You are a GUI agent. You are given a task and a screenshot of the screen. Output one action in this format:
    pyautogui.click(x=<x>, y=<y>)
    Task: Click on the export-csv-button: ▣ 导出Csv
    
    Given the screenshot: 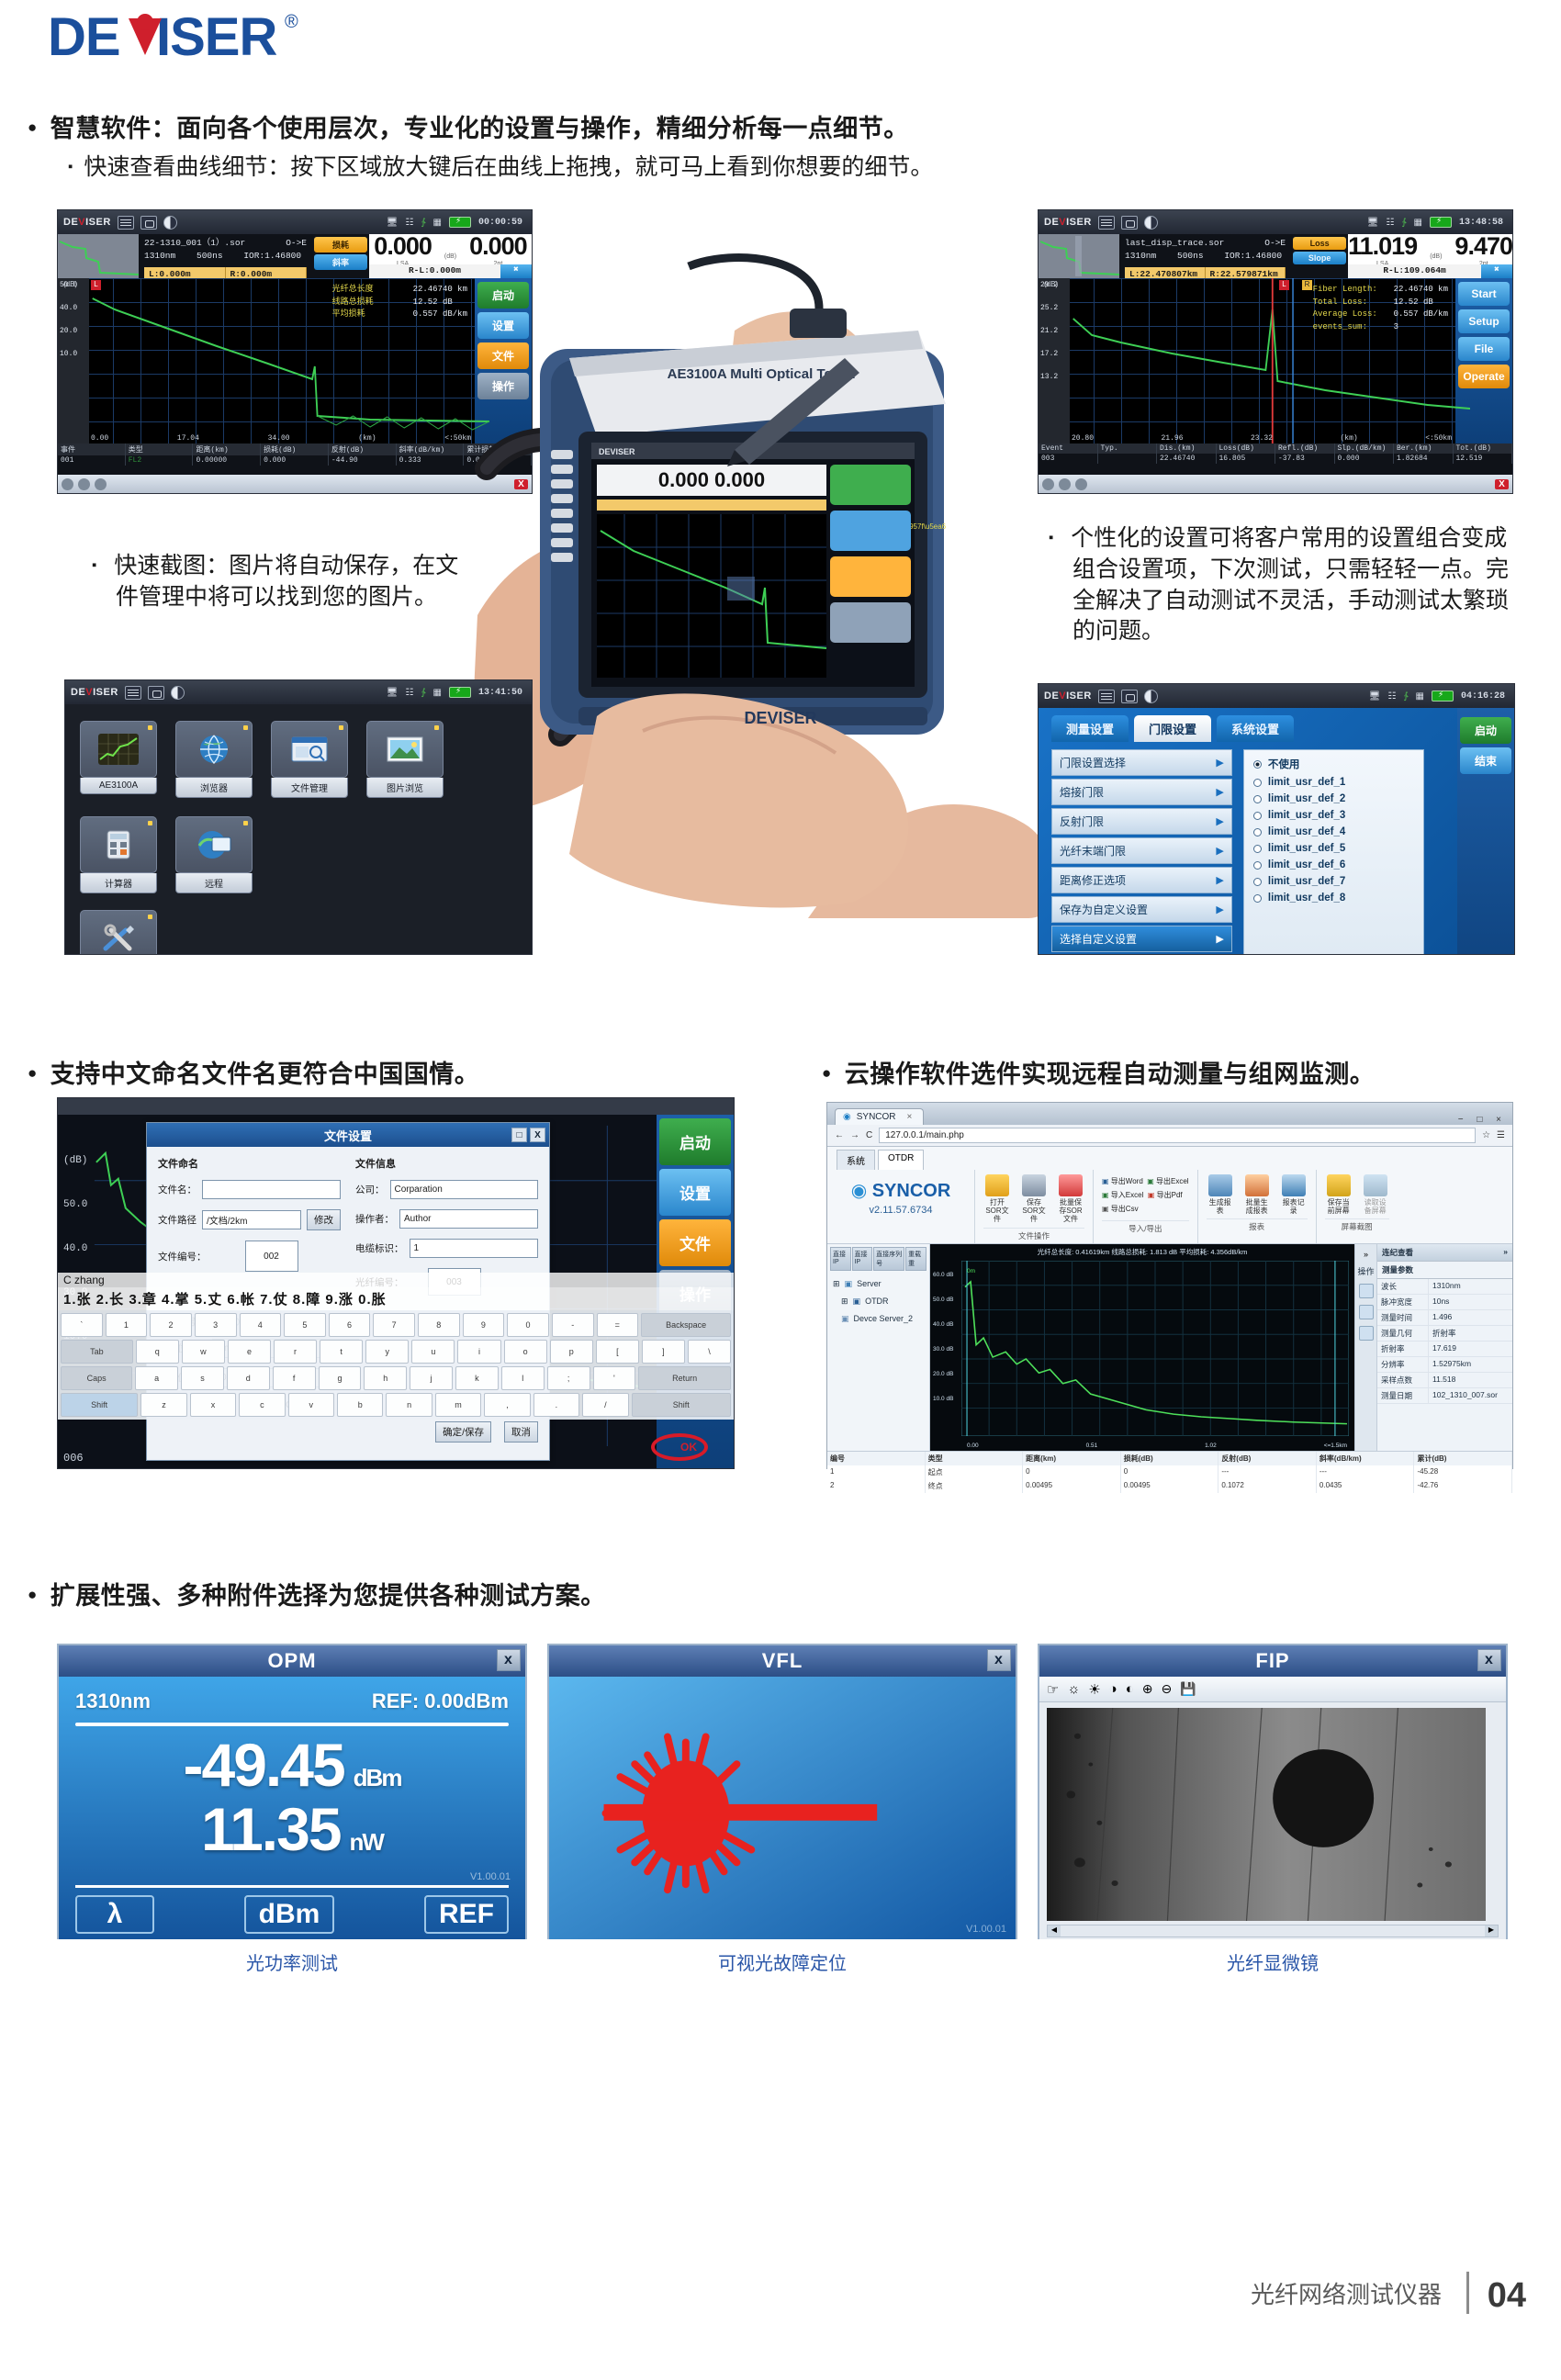 What is the action you would take?
    pyautogui.click(x=1145, y=1209)
    